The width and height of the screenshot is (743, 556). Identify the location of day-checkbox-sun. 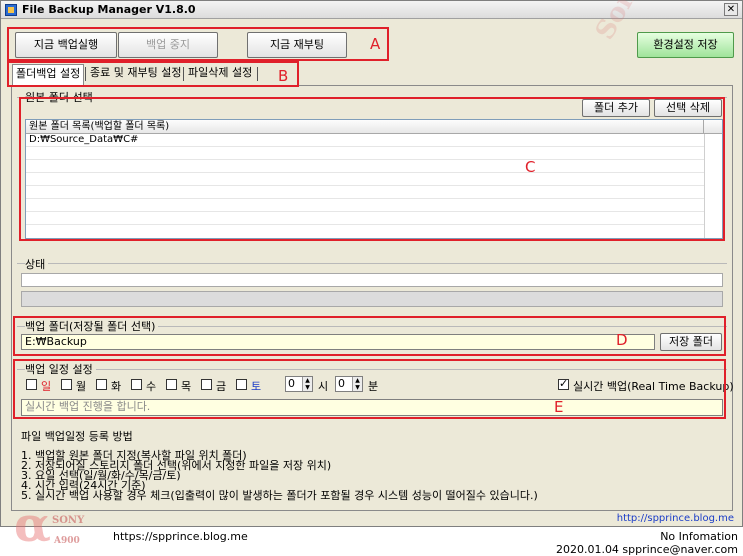
(31, 384).